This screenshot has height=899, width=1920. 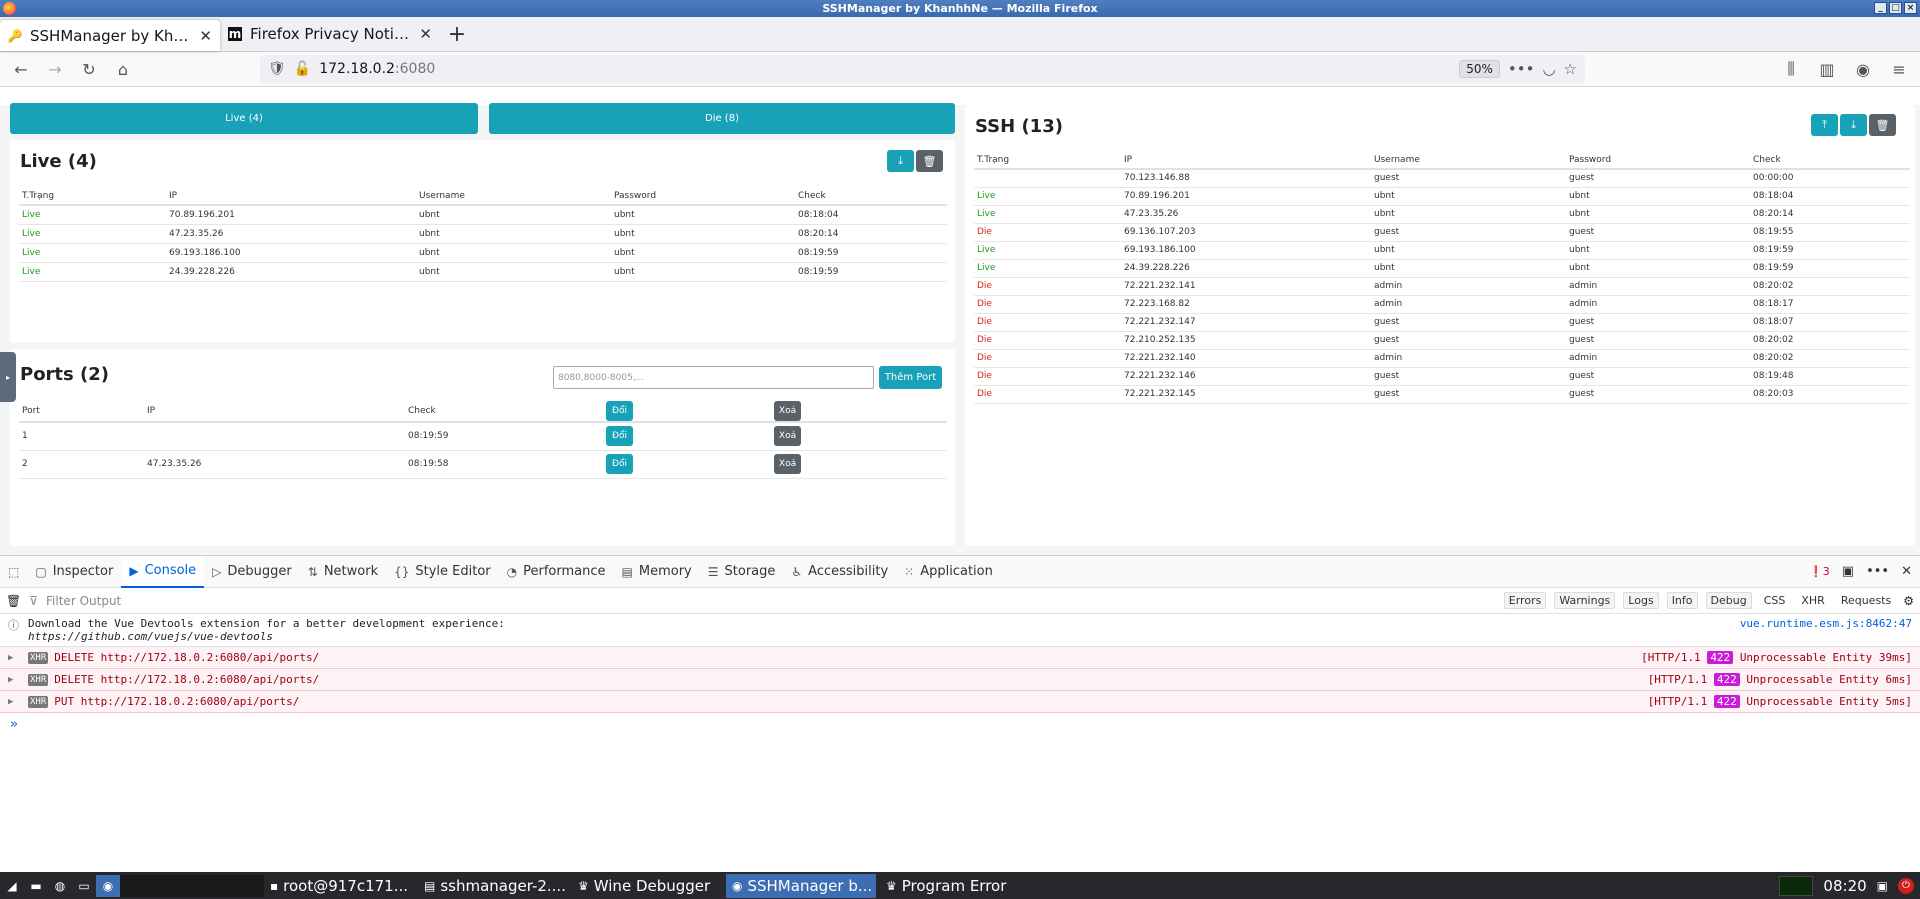 What do you see at coordinates (1525, 600) in the screenshot?
I see `filter-errors: Errors` at bounding box center [1525, 600].